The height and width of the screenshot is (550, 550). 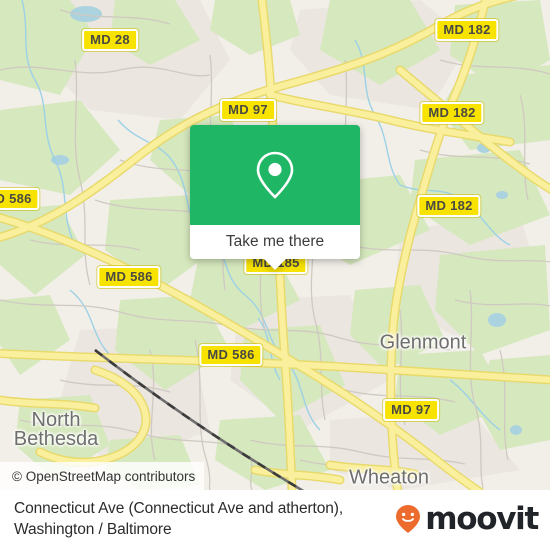 What do you see at coordinates (389, 477) in the screenshot?
I see `place-label-wheaton: Wheaton` at bounding box center [389, 477].